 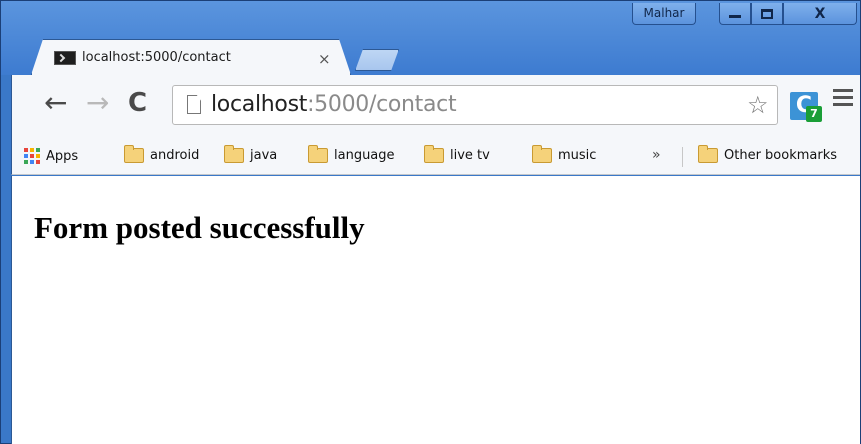 I want to click on maximize-icon, so click(x=767, y=13).